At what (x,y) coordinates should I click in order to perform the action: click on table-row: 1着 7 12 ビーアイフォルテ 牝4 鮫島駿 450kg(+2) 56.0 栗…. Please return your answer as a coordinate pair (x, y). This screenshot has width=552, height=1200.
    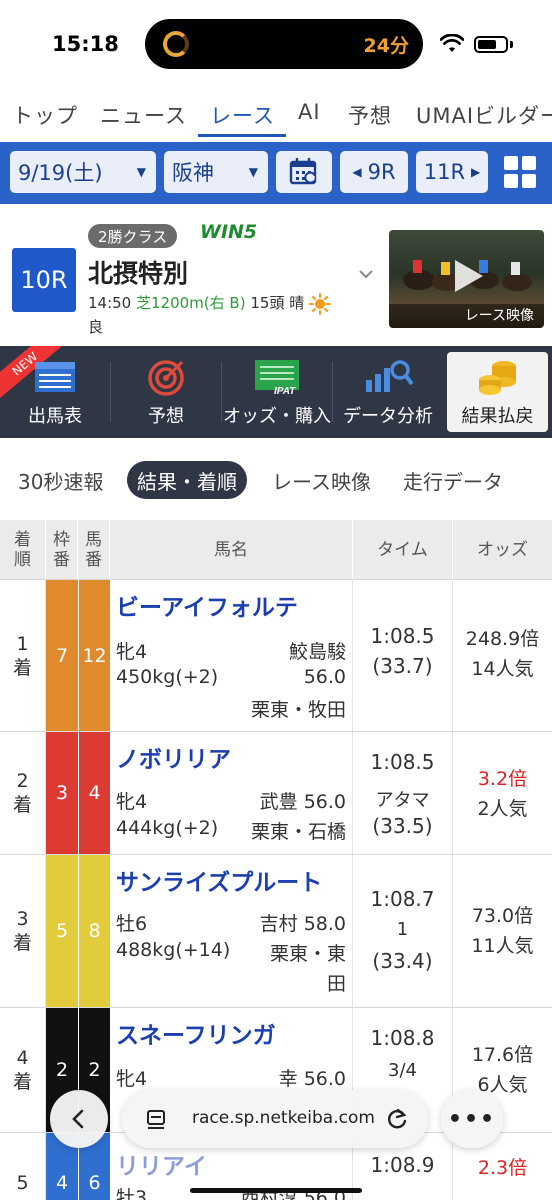
    Looking at the image, I should click on (276, 655).